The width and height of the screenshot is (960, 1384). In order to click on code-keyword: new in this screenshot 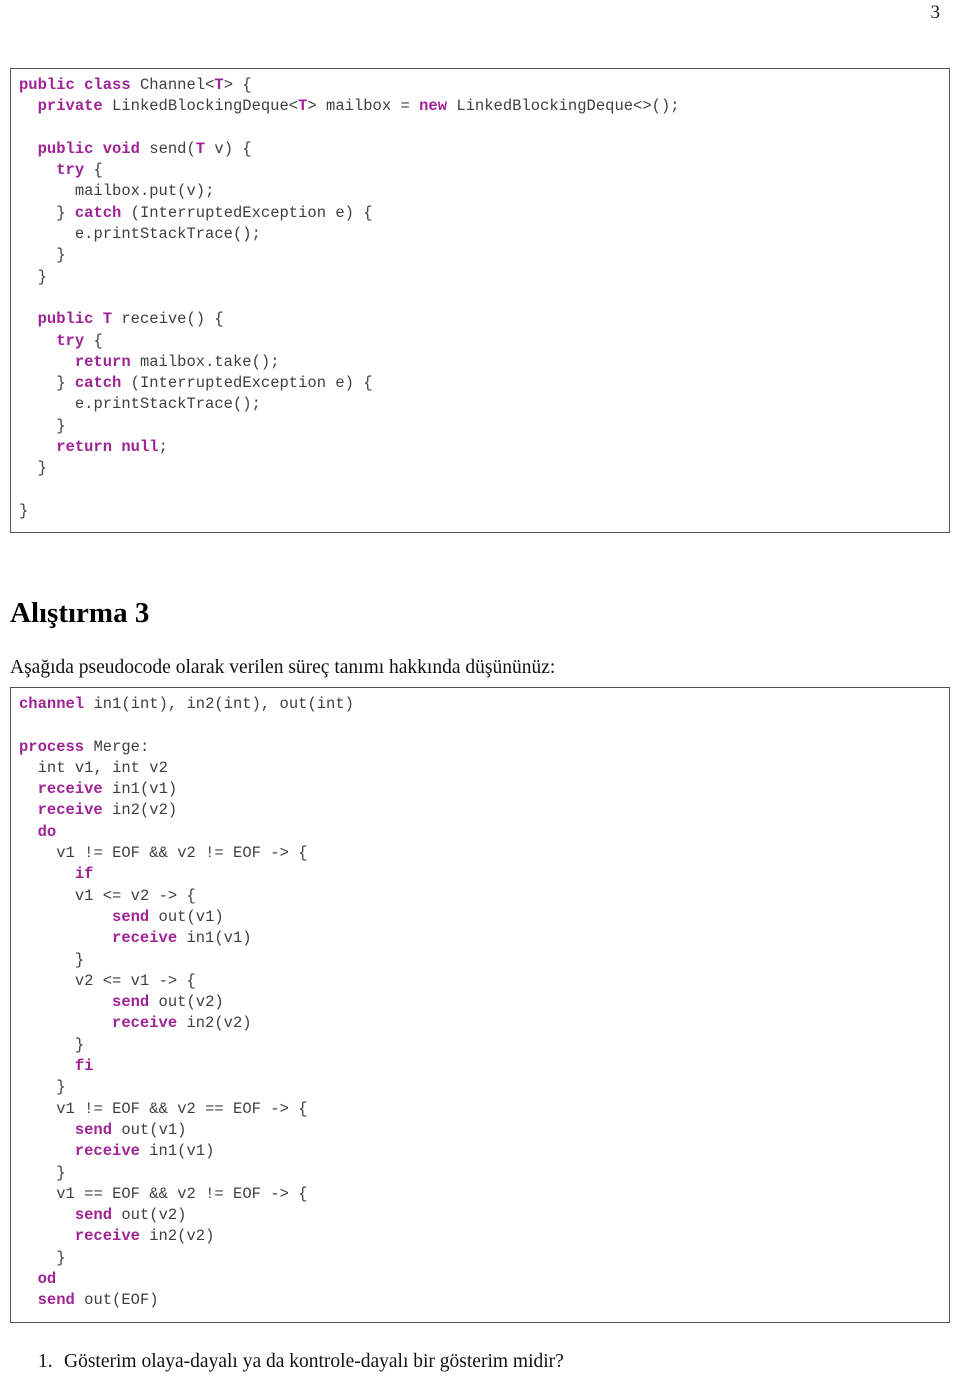, I will do `click(433, 106)`.